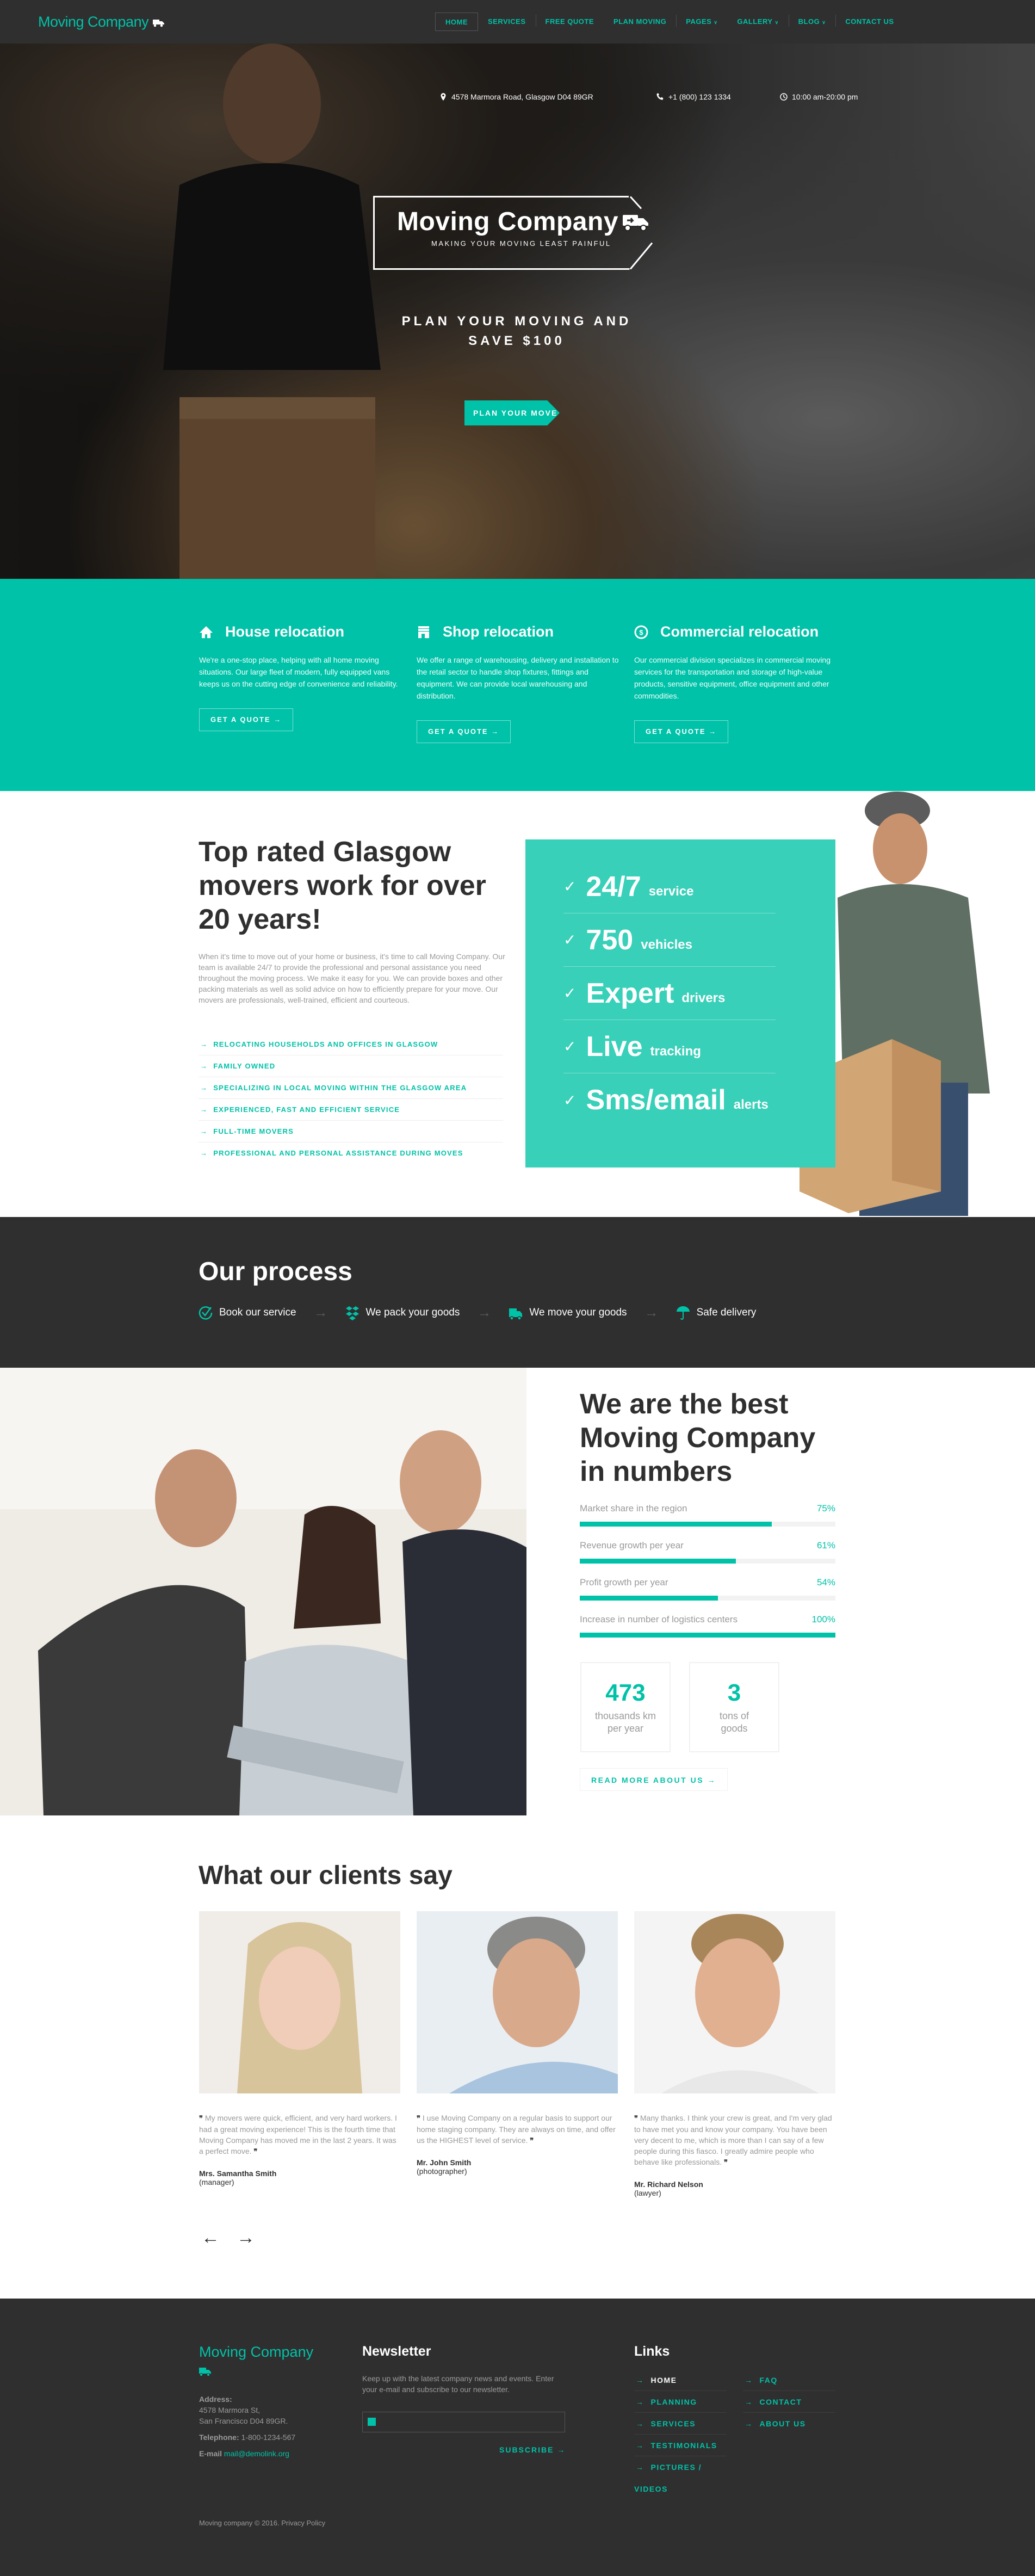 The height and width of the screenshot is (2576, 1035). I want to click on stat-box: 3 tons of goods, so click(734, 1707).